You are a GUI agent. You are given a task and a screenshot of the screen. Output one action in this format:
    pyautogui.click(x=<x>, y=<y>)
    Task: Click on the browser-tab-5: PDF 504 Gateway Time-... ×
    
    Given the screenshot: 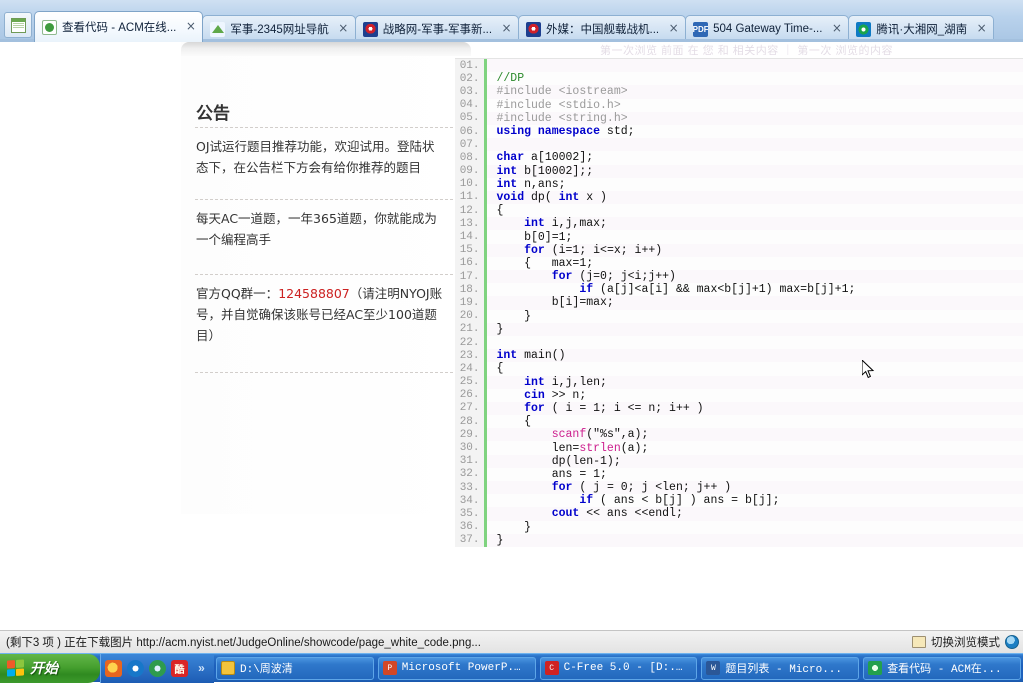 What is the action you would take?
    pyautogui.click(x=767, y=28)
    